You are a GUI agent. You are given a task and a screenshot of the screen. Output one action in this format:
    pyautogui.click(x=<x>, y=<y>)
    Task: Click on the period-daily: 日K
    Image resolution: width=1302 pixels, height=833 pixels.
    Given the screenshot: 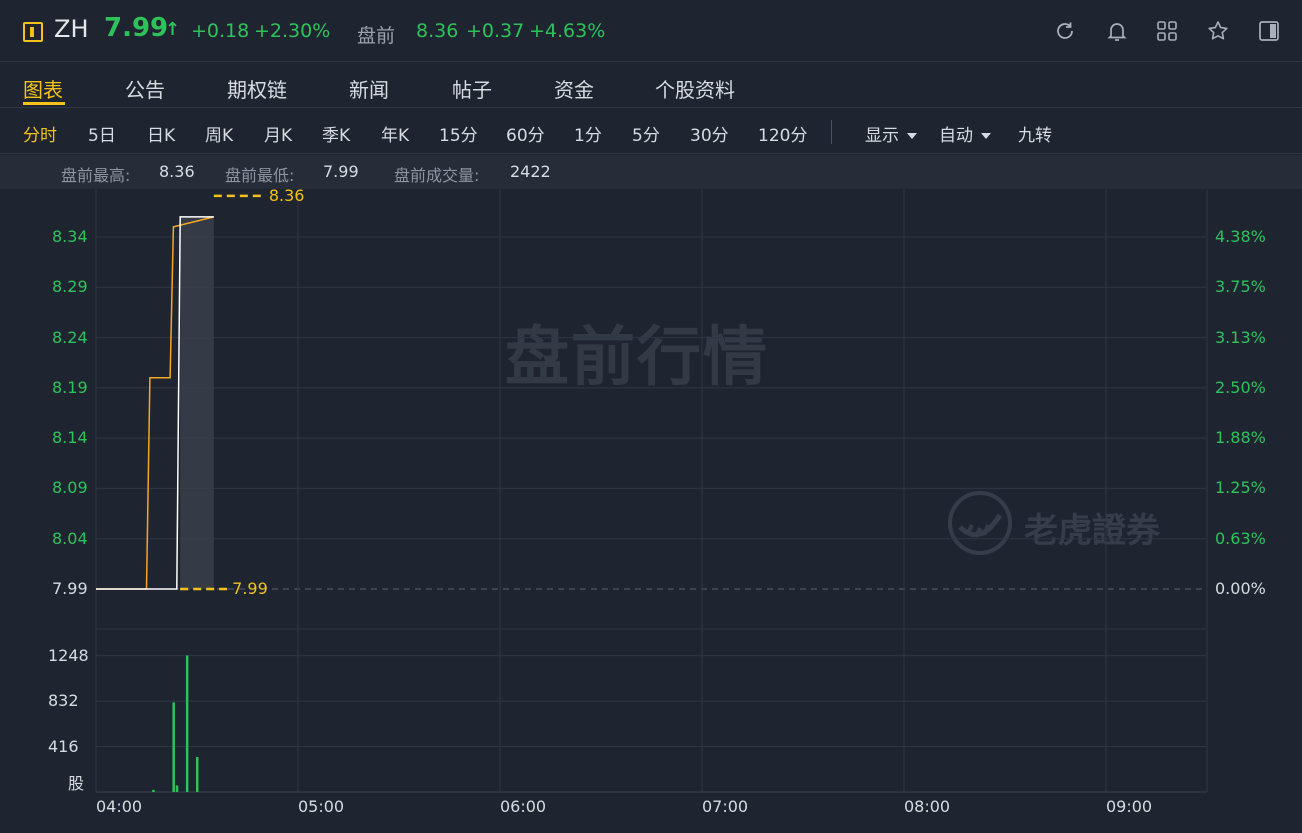 What is the action you would take?
    pyautogui.click(x=161, y=133)
    